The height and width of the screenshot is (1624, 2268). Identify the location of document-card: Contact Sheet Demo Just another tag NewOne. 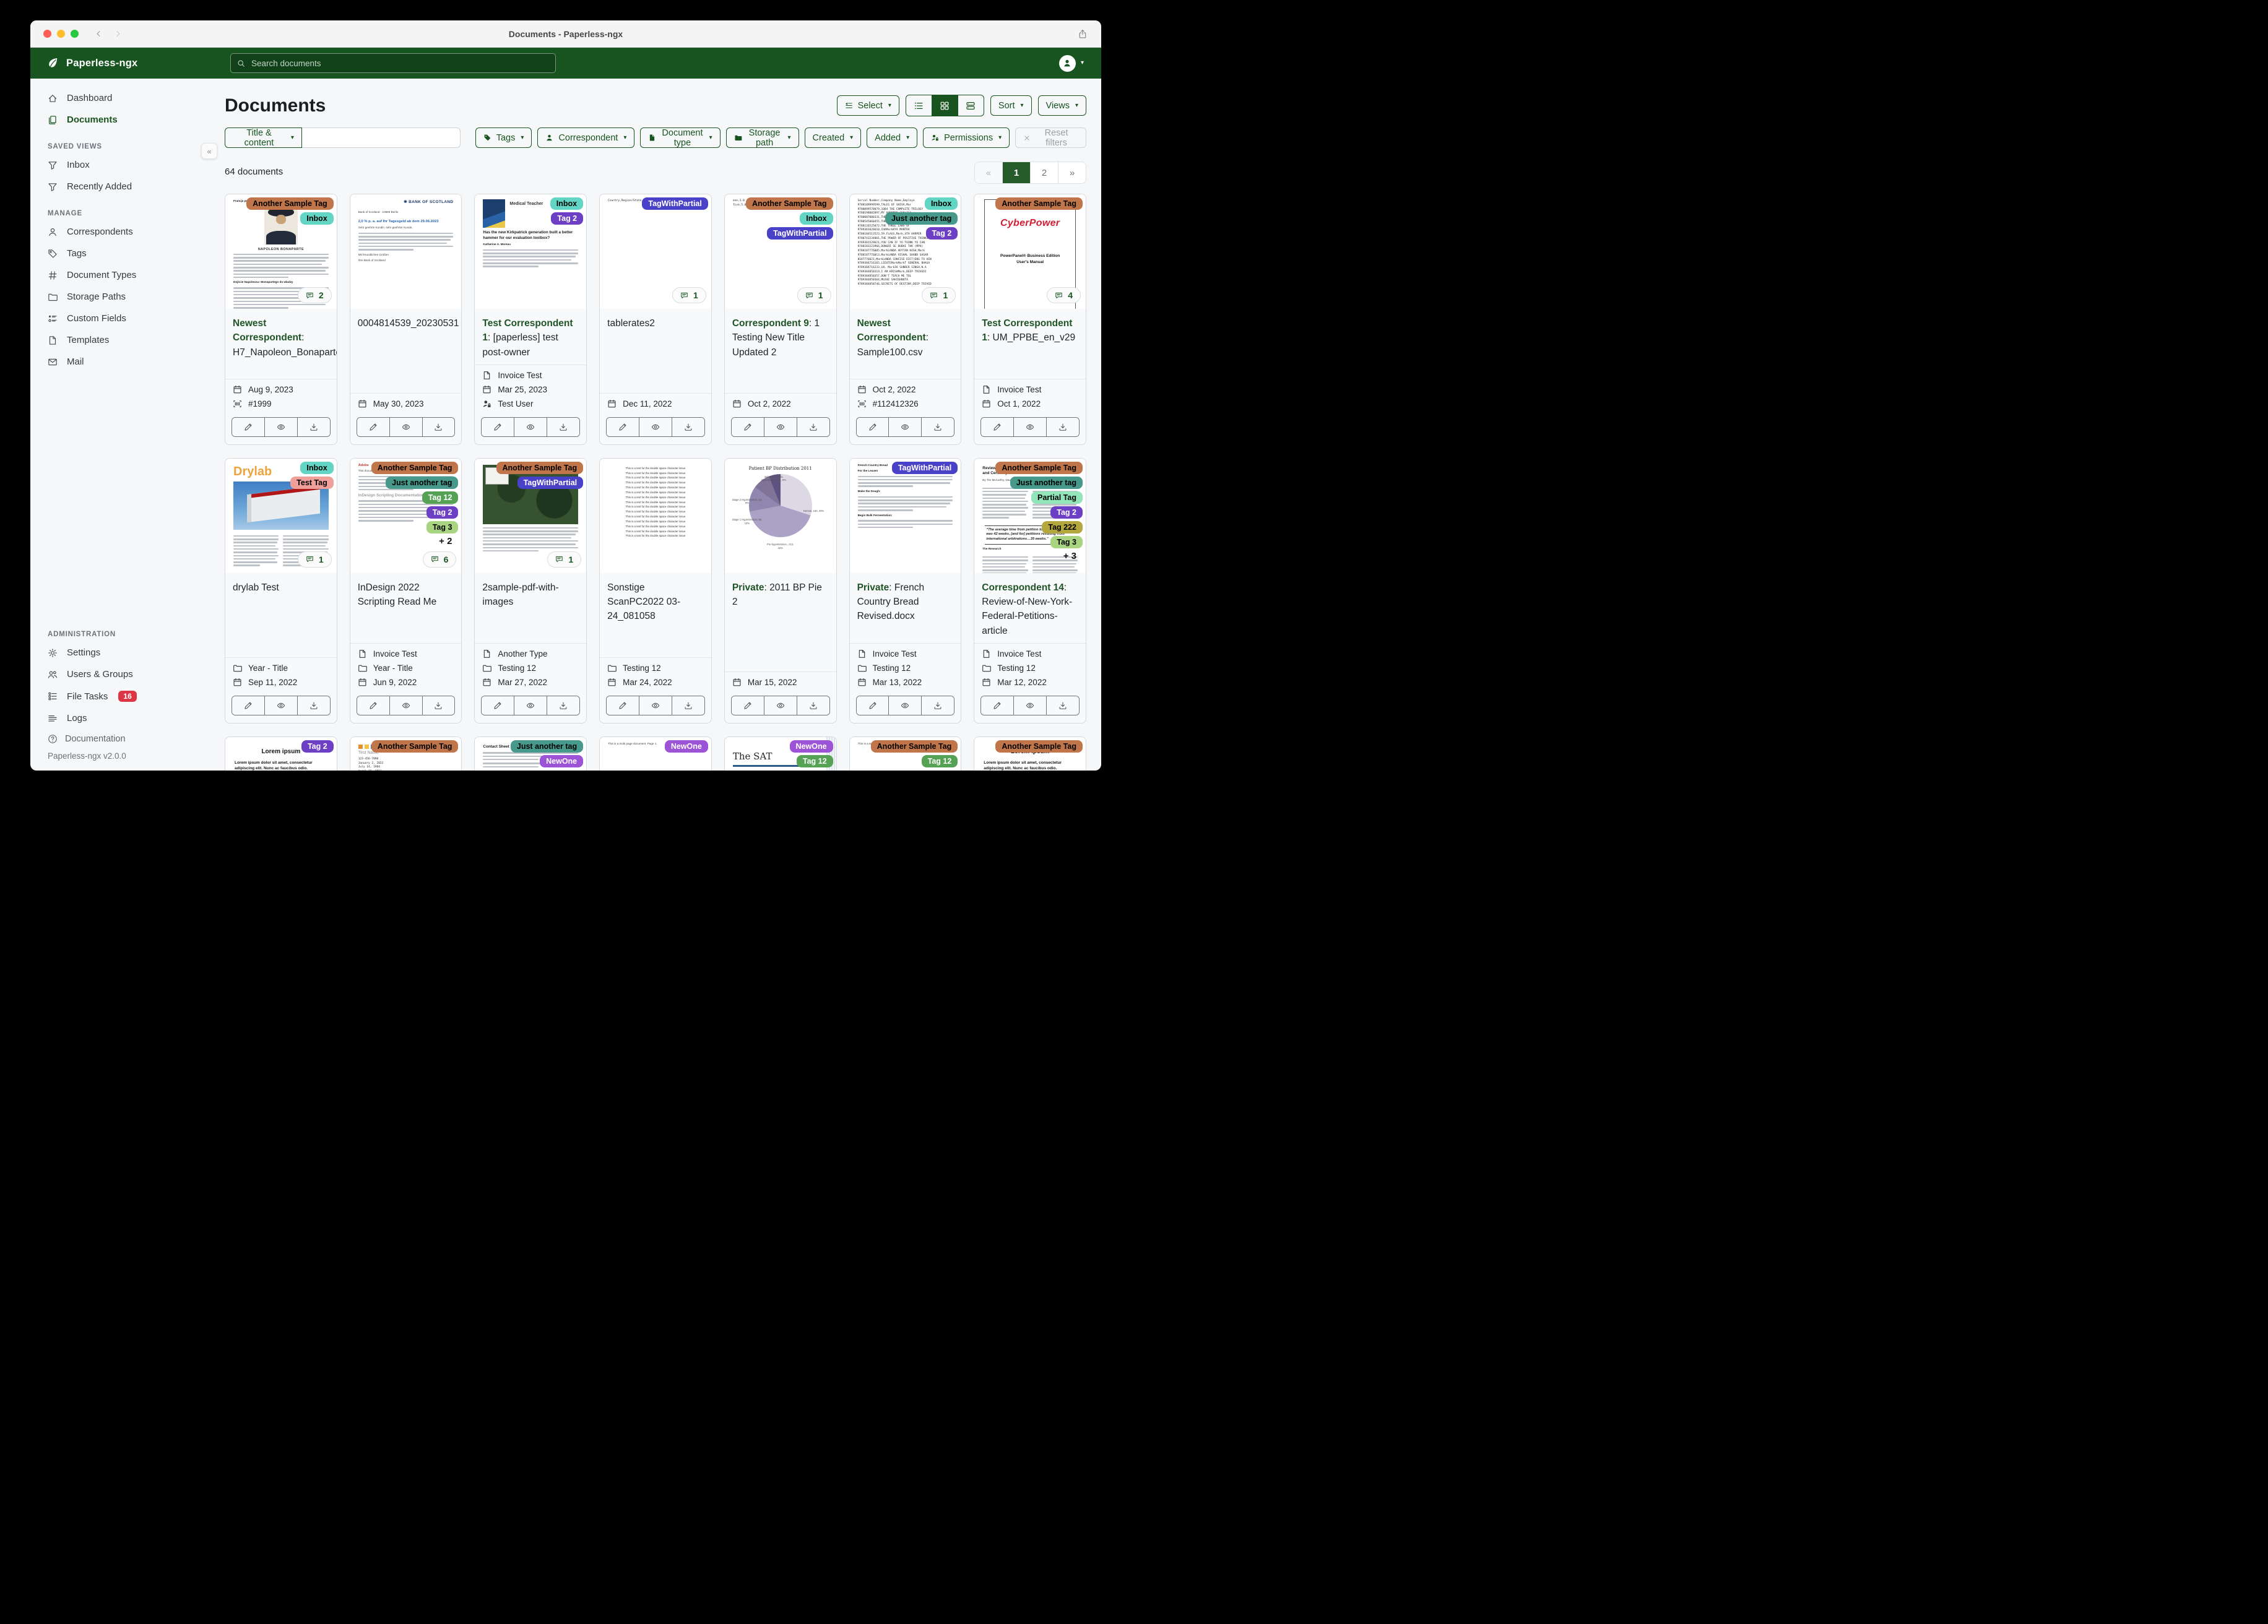
(530, 753).